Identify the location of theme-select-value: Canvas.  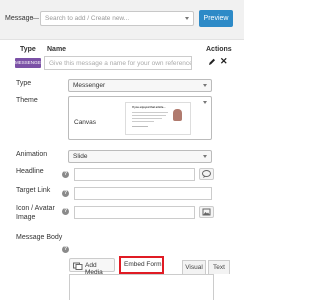
(85, 122).